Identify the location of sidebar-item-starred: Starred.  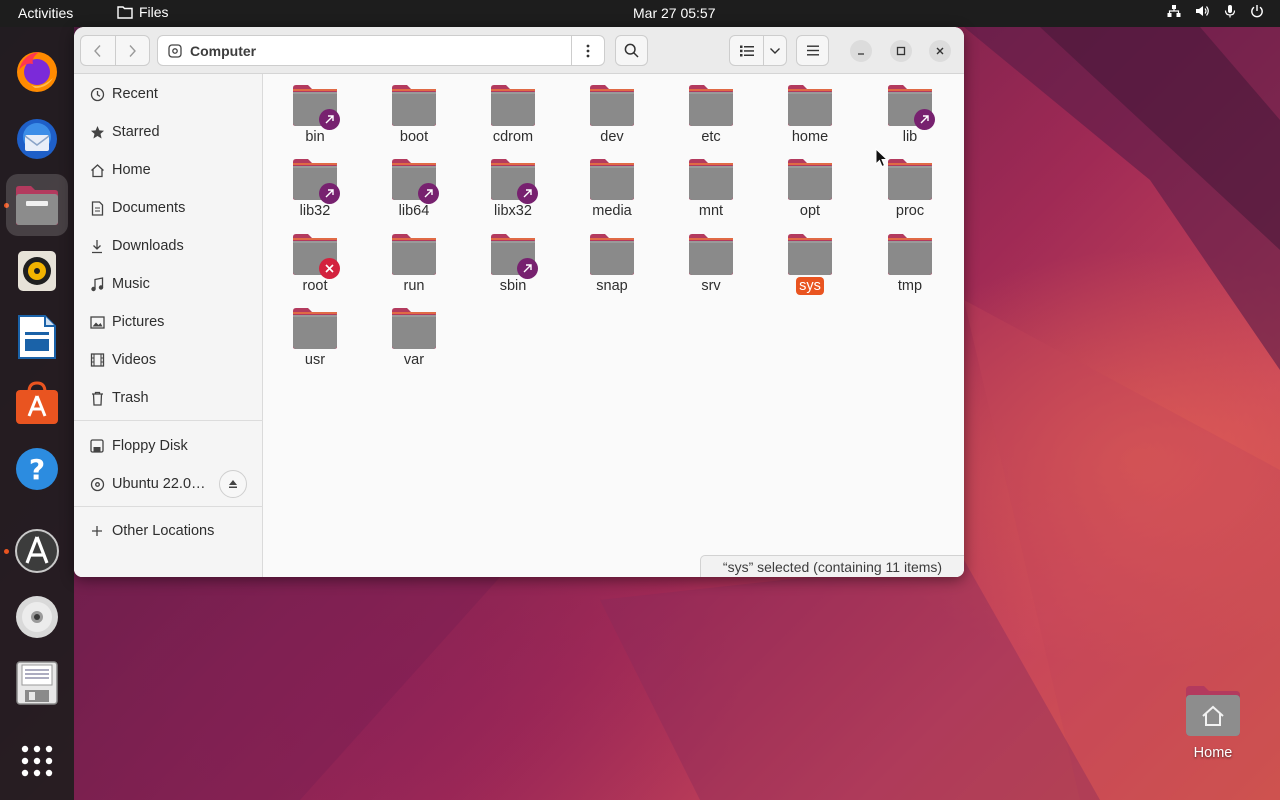
(168, 132).